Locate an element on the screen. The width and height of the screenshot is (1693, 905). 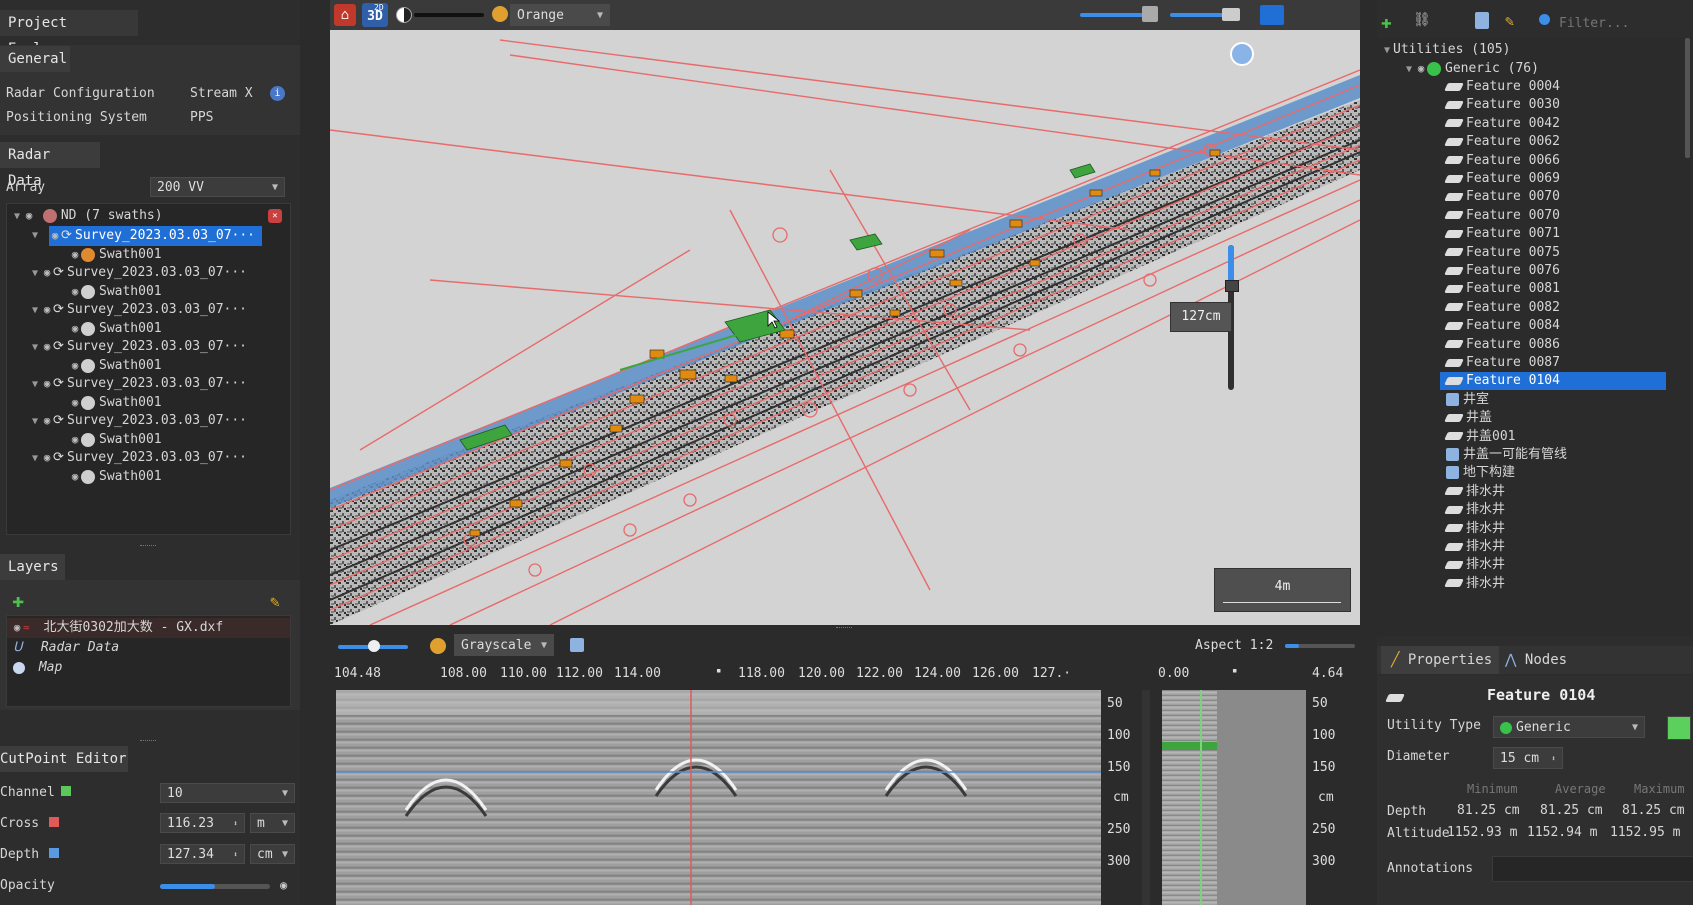
generic-group: ▼ ◉ Generic (76) is located at coordinates (1471, 69).